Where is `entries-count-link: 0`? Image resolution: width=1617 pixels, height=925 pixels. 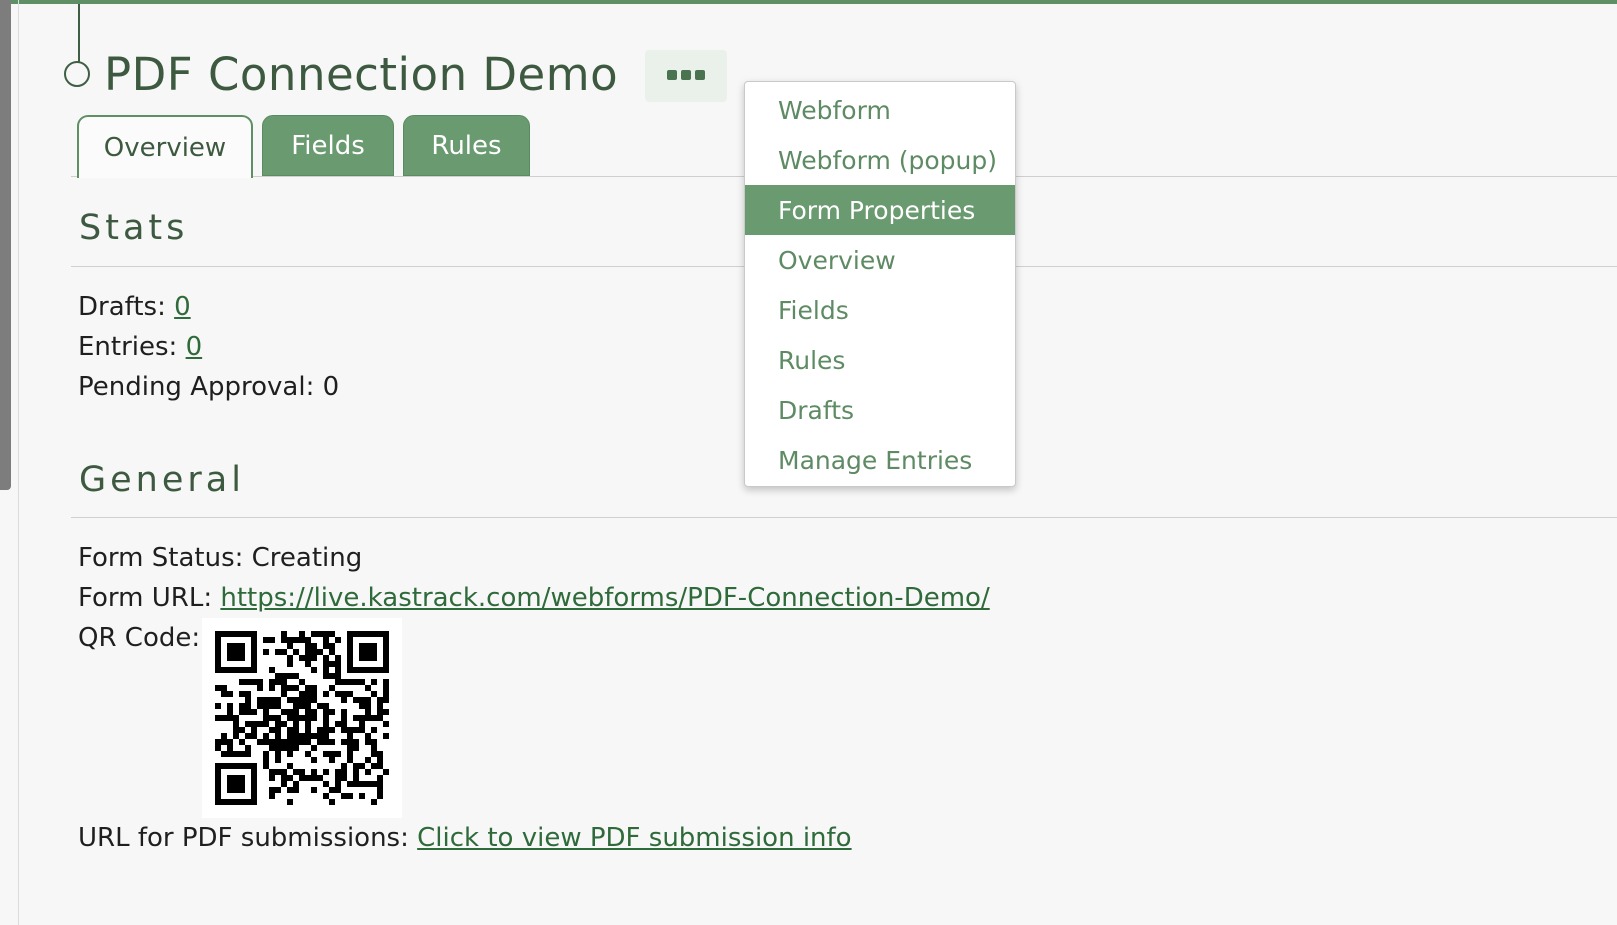 entries-count-link: 0 is located at coordinates (194, 347).